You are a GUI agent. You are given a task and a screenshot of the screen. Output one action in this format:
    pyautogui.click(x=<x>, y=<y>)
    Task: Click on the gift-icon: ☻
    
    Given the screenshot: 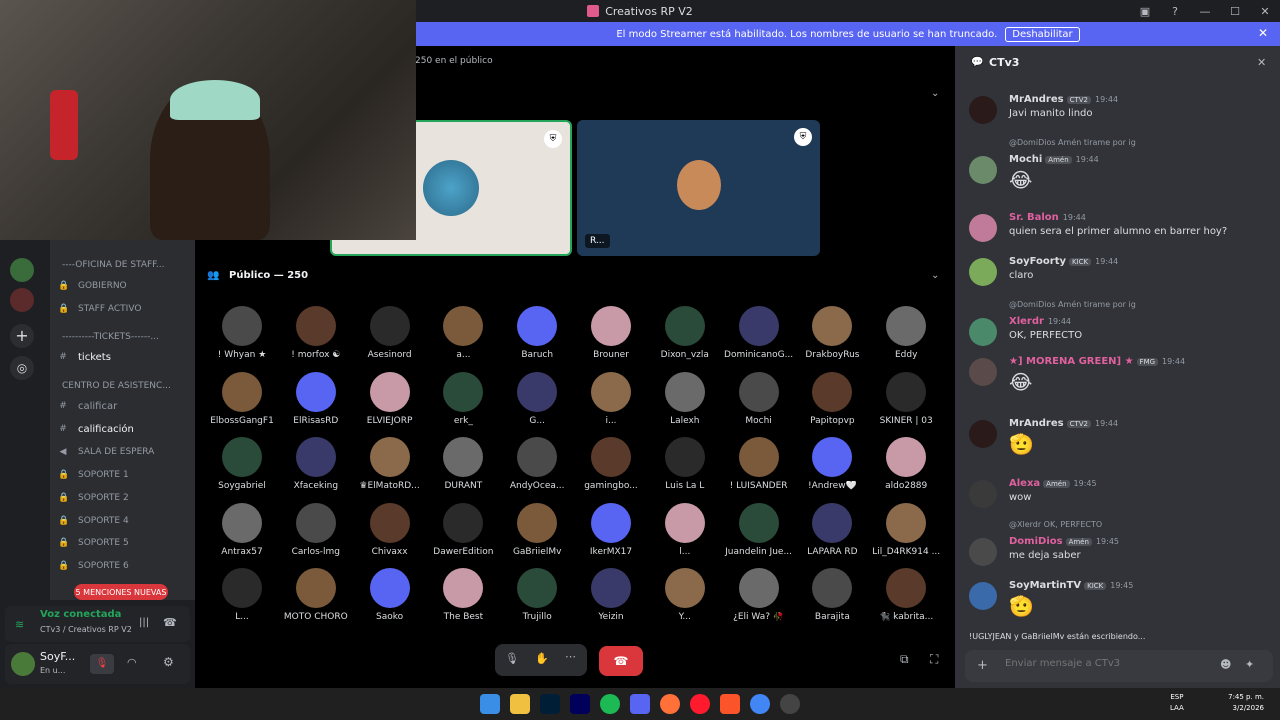 What is the action you would take?
    pyautogui.click(x=1225, y=664)
    